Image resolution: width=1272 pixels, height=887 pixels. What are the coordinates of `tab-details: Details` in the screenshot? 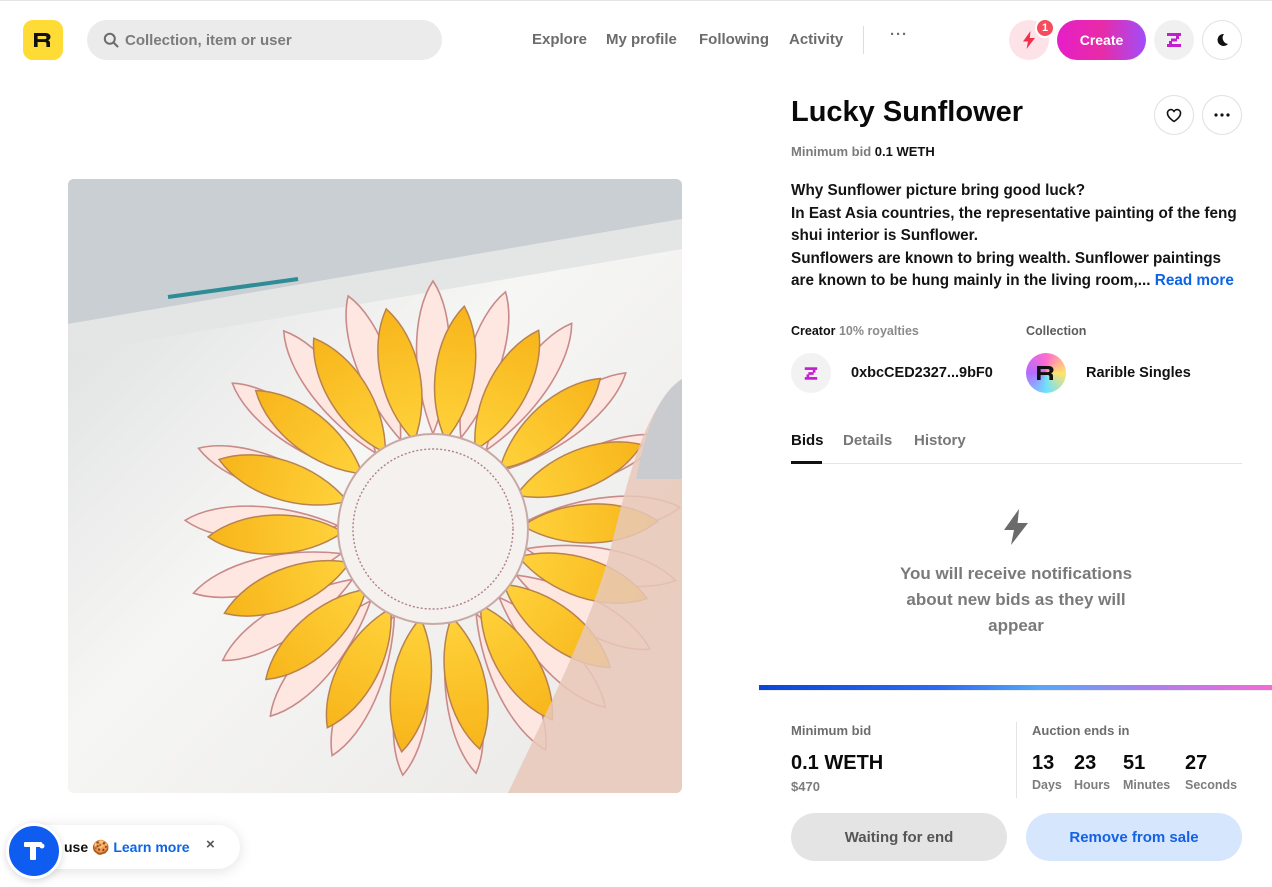 It's located at (867, 440).